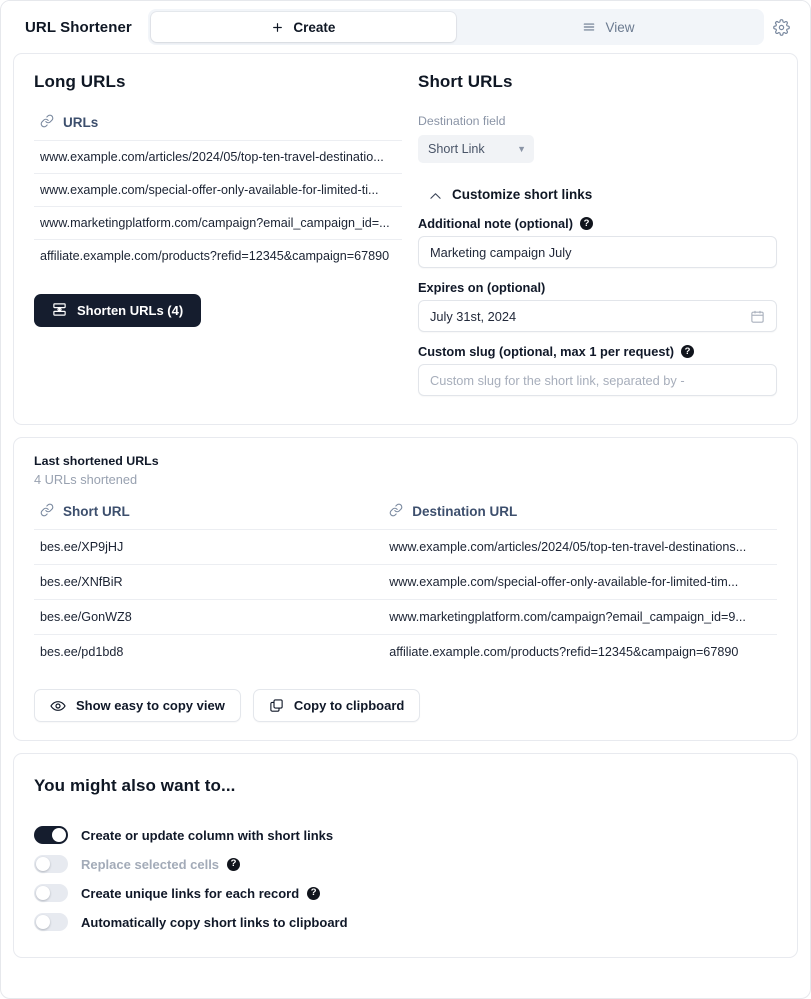 The width and height of the screenshot is (811, 999). What do you see at coordinates (51, 893) in the screenshot?
I see `toggle-create-unique-links` at bounding box center [51, 893].